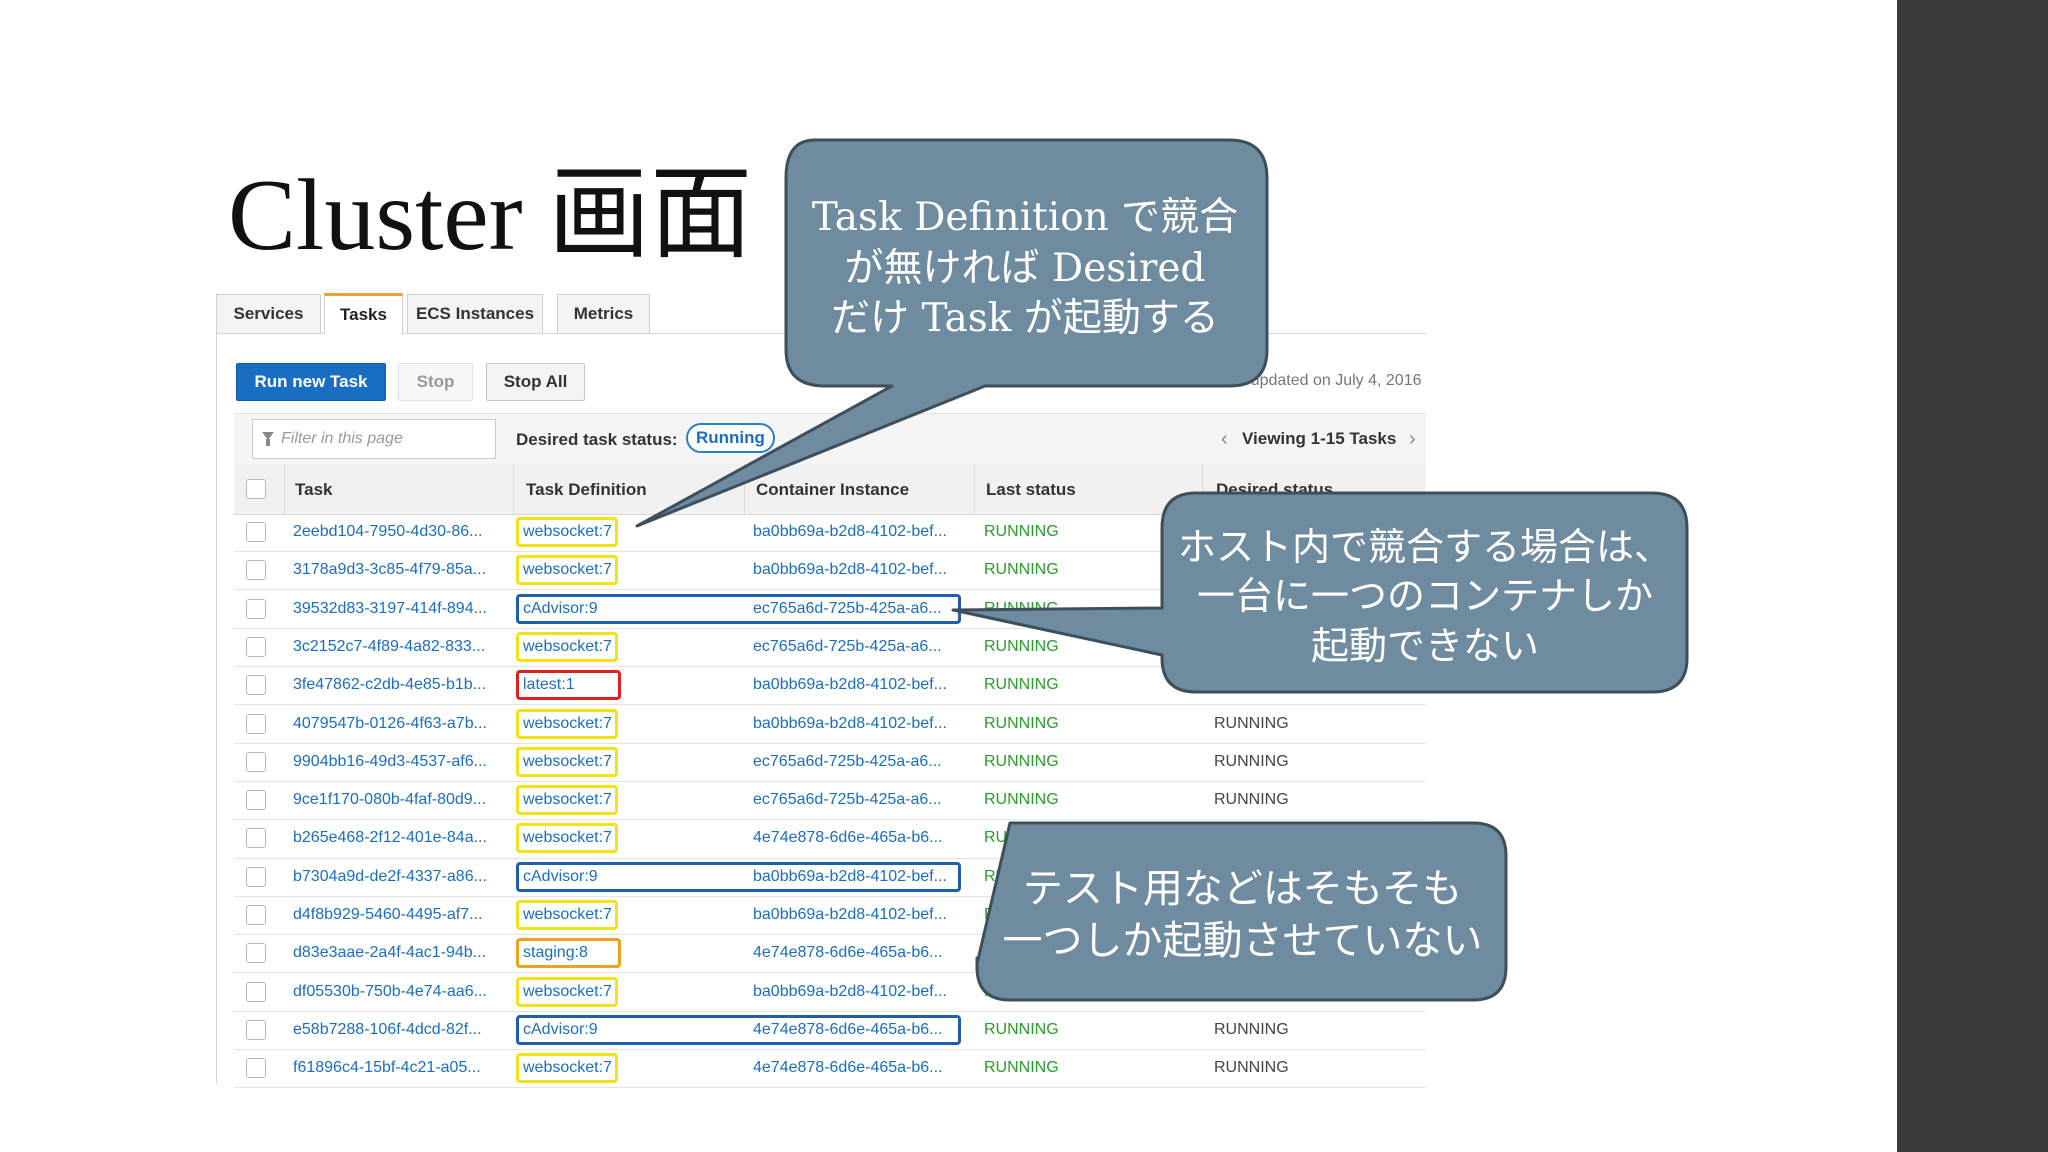 The height and width of the screenshot is (1152, 2048). I want to click on column-header-task-definition: Task Definition, so click(586, 490).